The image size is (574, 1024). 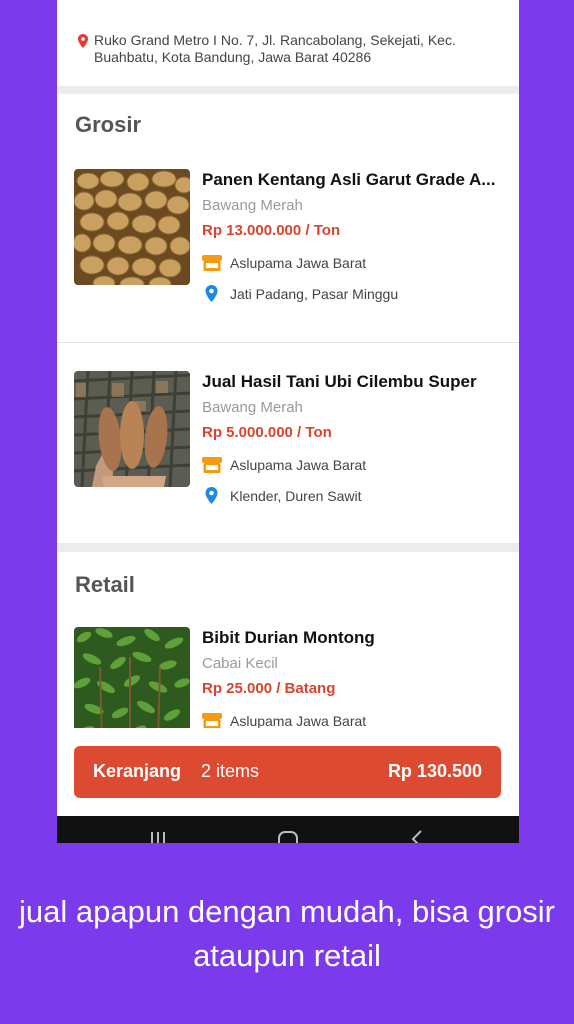 What do you see at coordinates (288, 836) in the screenshot?
I see `home-icon` at bounding box center [288, 836].